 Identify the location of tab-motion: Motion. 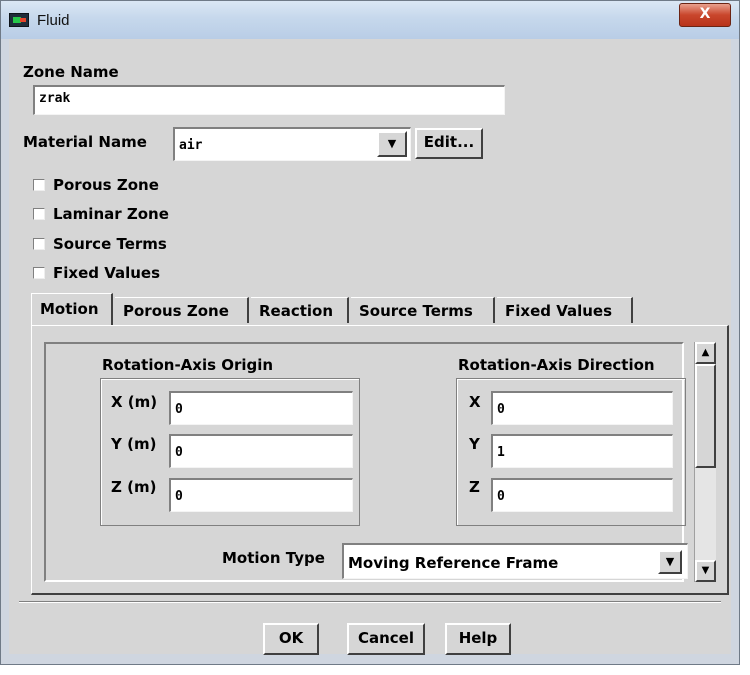
(72, 309).